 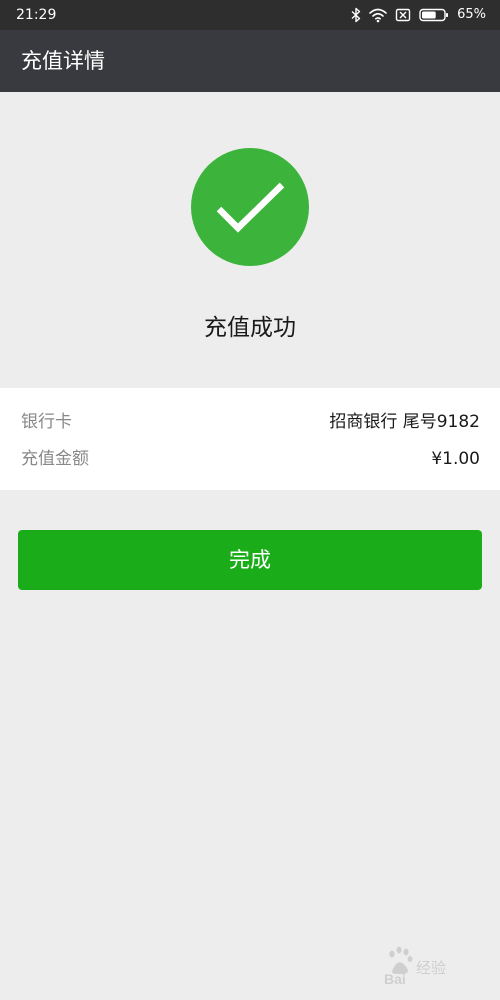 What do you see at coordinates (250, 439) in the screenshot?
I see `details-card: 银行卡 招商银行 尾号9182 充值金额 ¥1.00` at bounding box center [250, 439].